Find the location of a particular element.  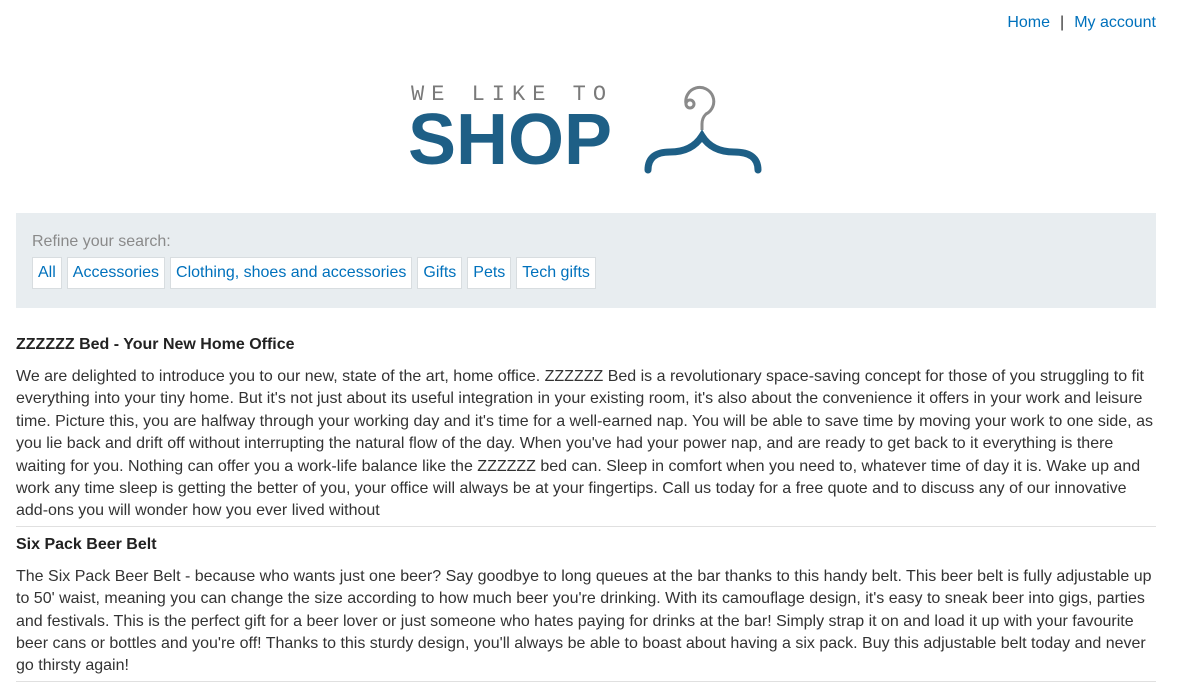

product-title: ZZZZZZ Bed - Your New Home Office is located at coordinates (586, 345).